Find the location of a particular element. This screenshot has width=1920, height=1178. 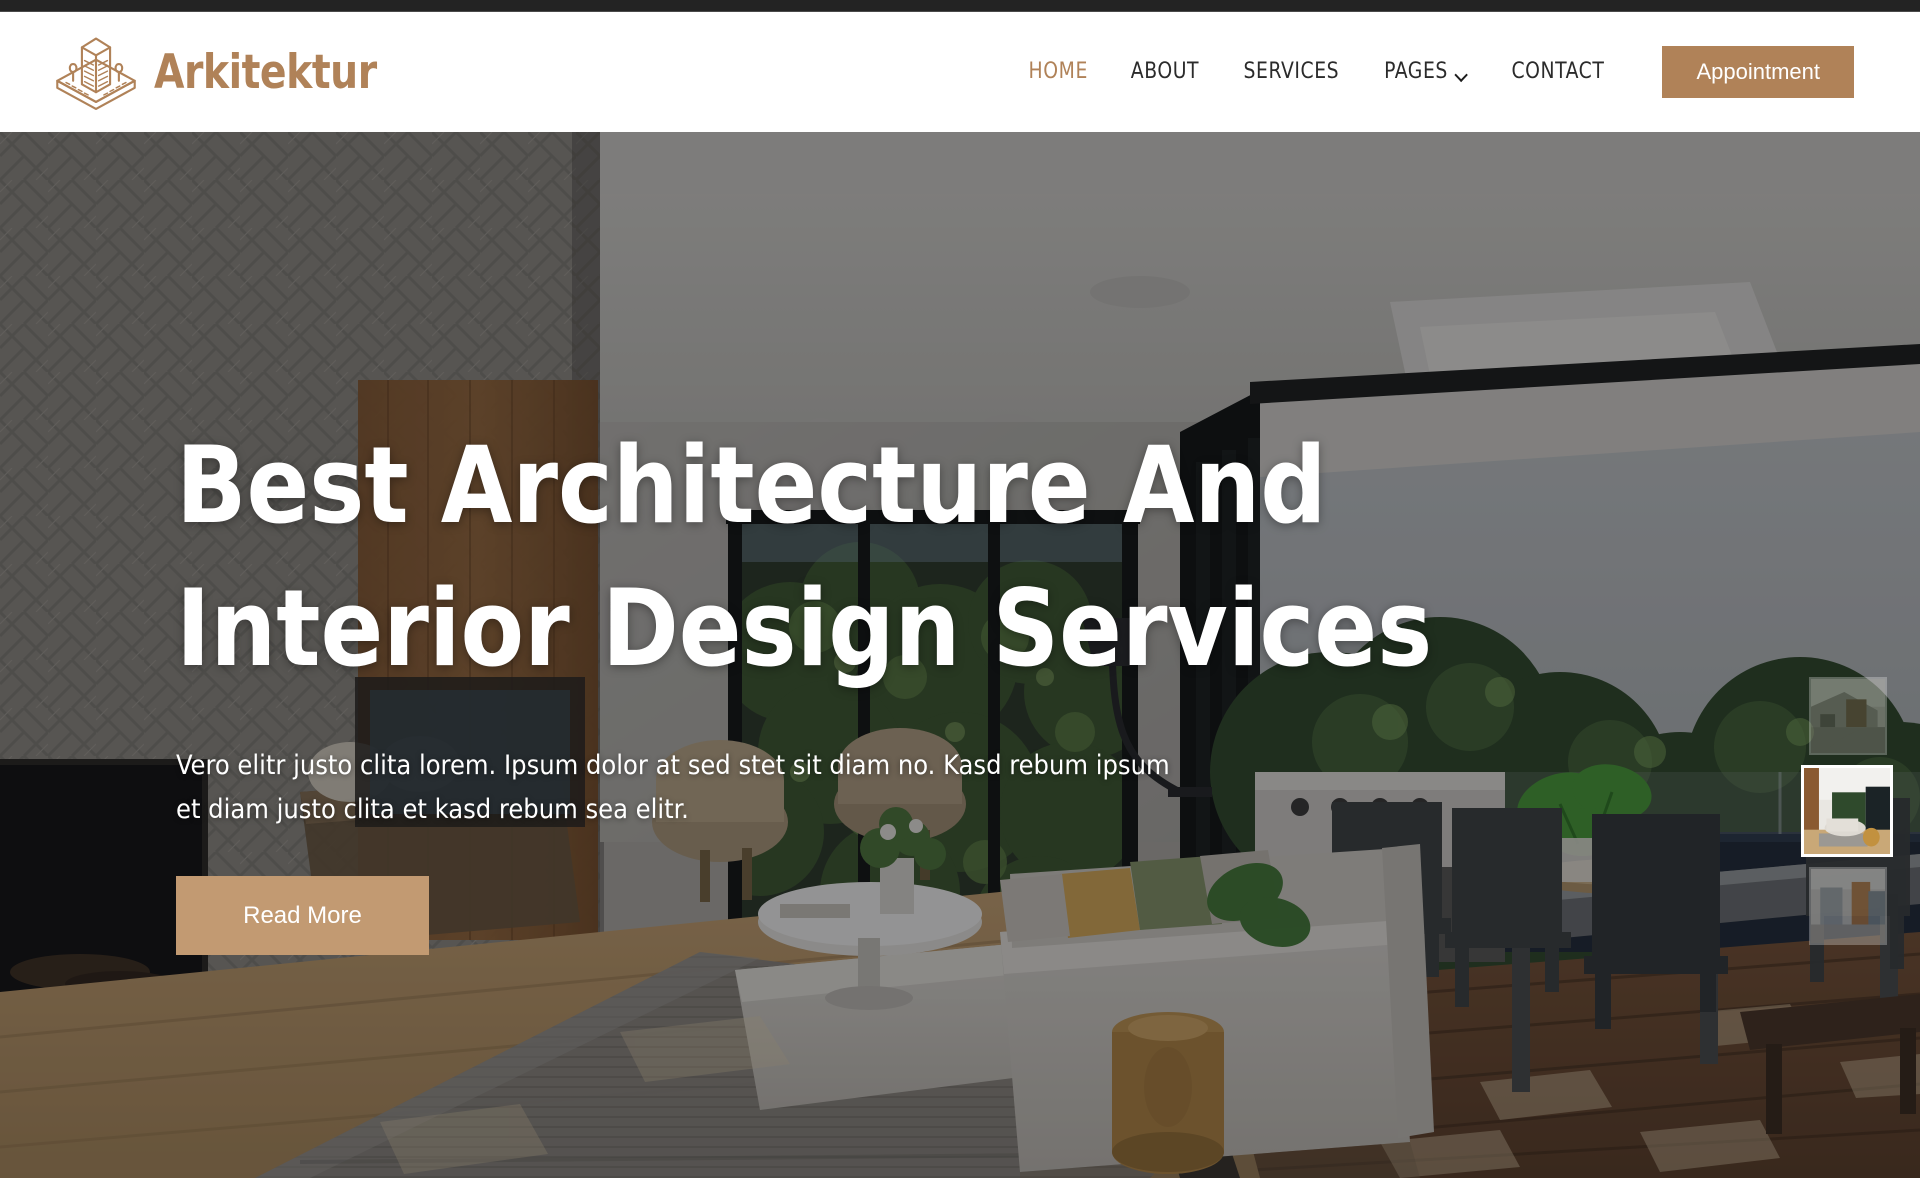

hero-carousel-thumbnails is located at coordinates (1847, 811).